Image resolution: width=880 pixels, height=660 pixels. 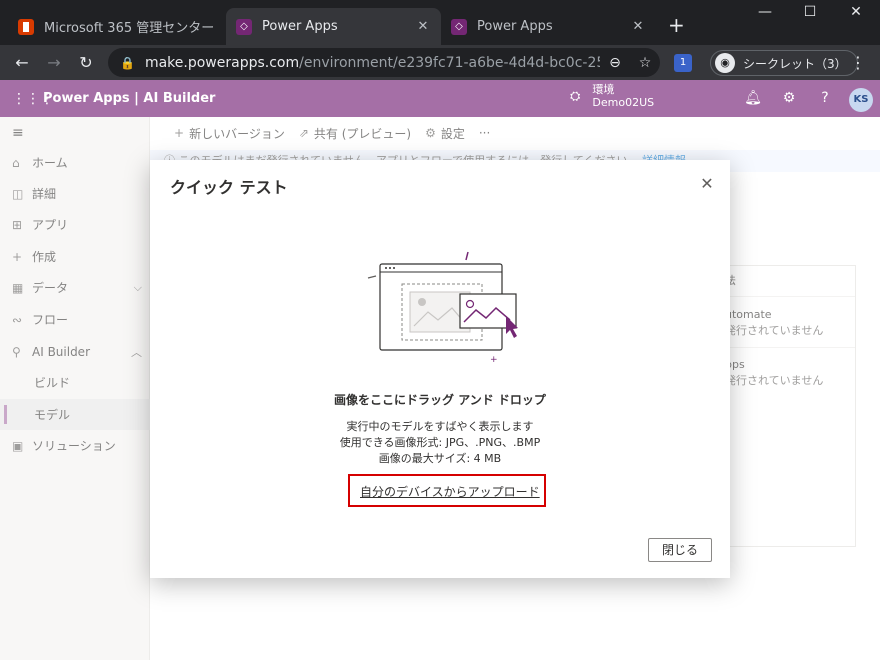 What do you see at coordinates (615, 63) in the screenshot?
I see `zoom-icon: ⊖` at bounding box center [615, 63].